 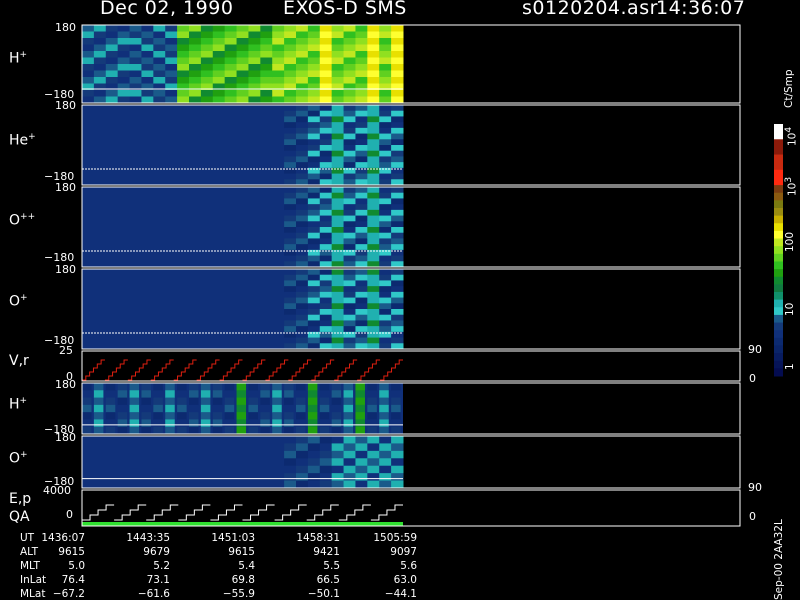 What do you see at coordinates (790, 241) in the screenshot?
I see `colorbar-label-100: 100` at bounding box center [790, 241].